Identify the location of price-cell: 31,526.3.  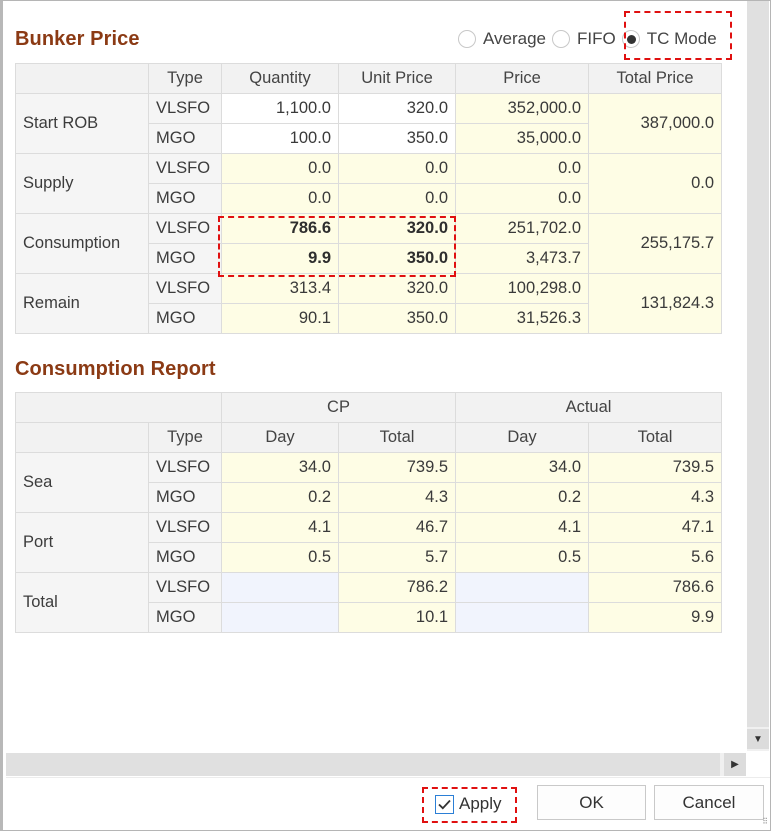
(522, 318).